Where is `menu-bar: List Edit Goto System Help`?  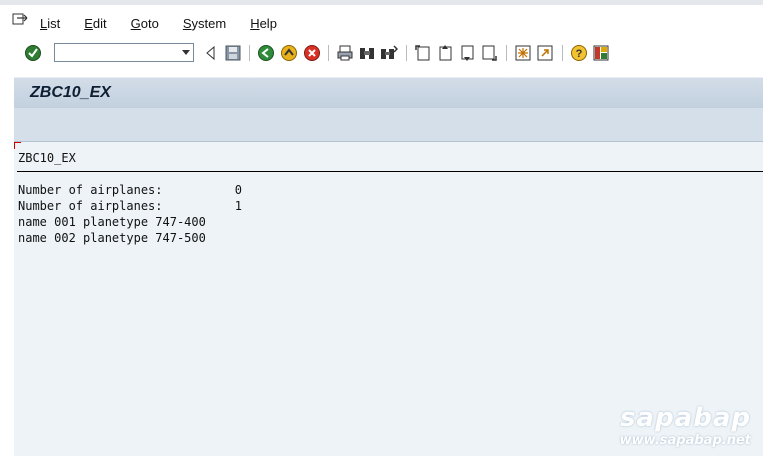 menu-bar: List Edit Goto System Help is located at coordinates (381, 19).